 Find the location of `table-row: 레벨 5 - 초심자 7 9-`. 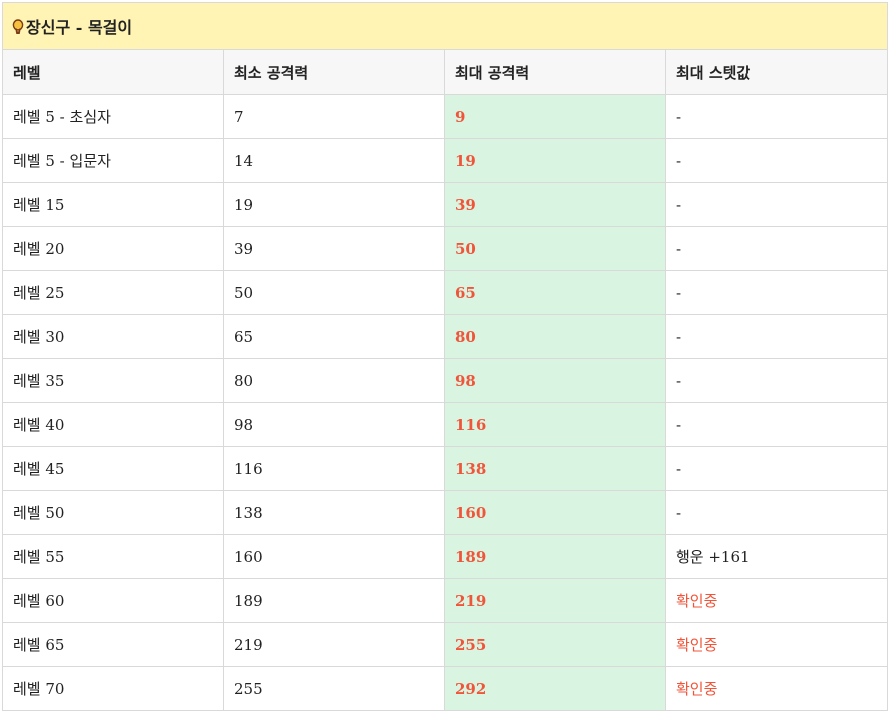

table-row: 레벨 5 - 초심자 7 9- is located at coordinates (445, 116).